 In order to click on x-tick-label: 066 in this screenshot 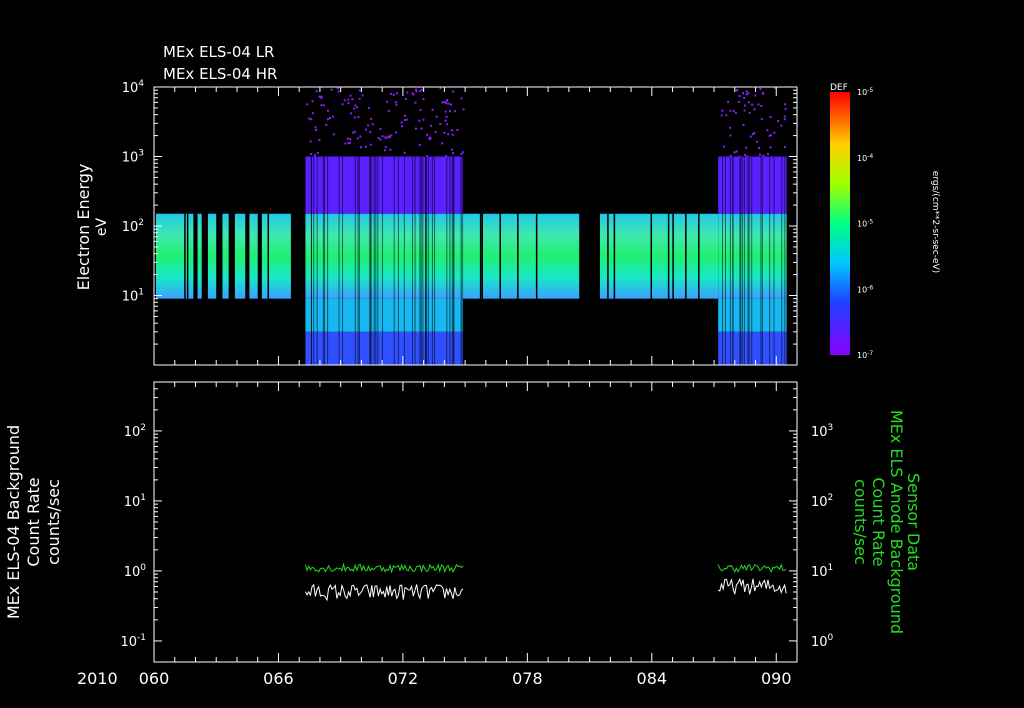, I will do `click(278, 678)`.